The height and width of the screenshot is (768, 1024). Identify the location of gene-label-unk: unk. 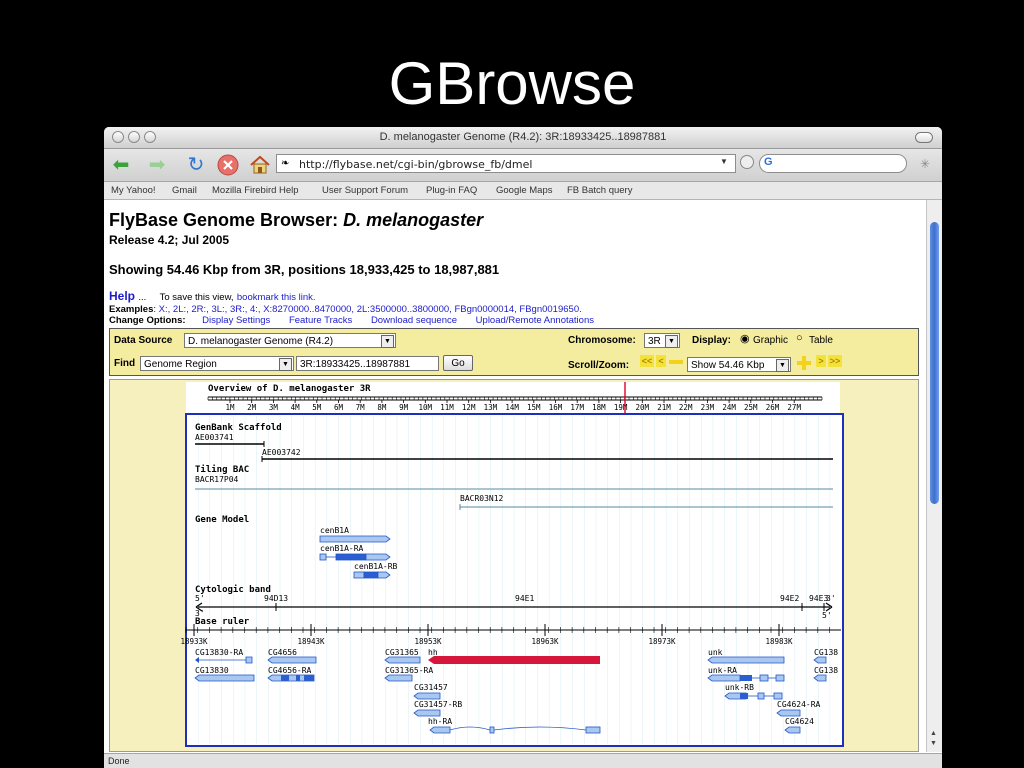
(715, 652).